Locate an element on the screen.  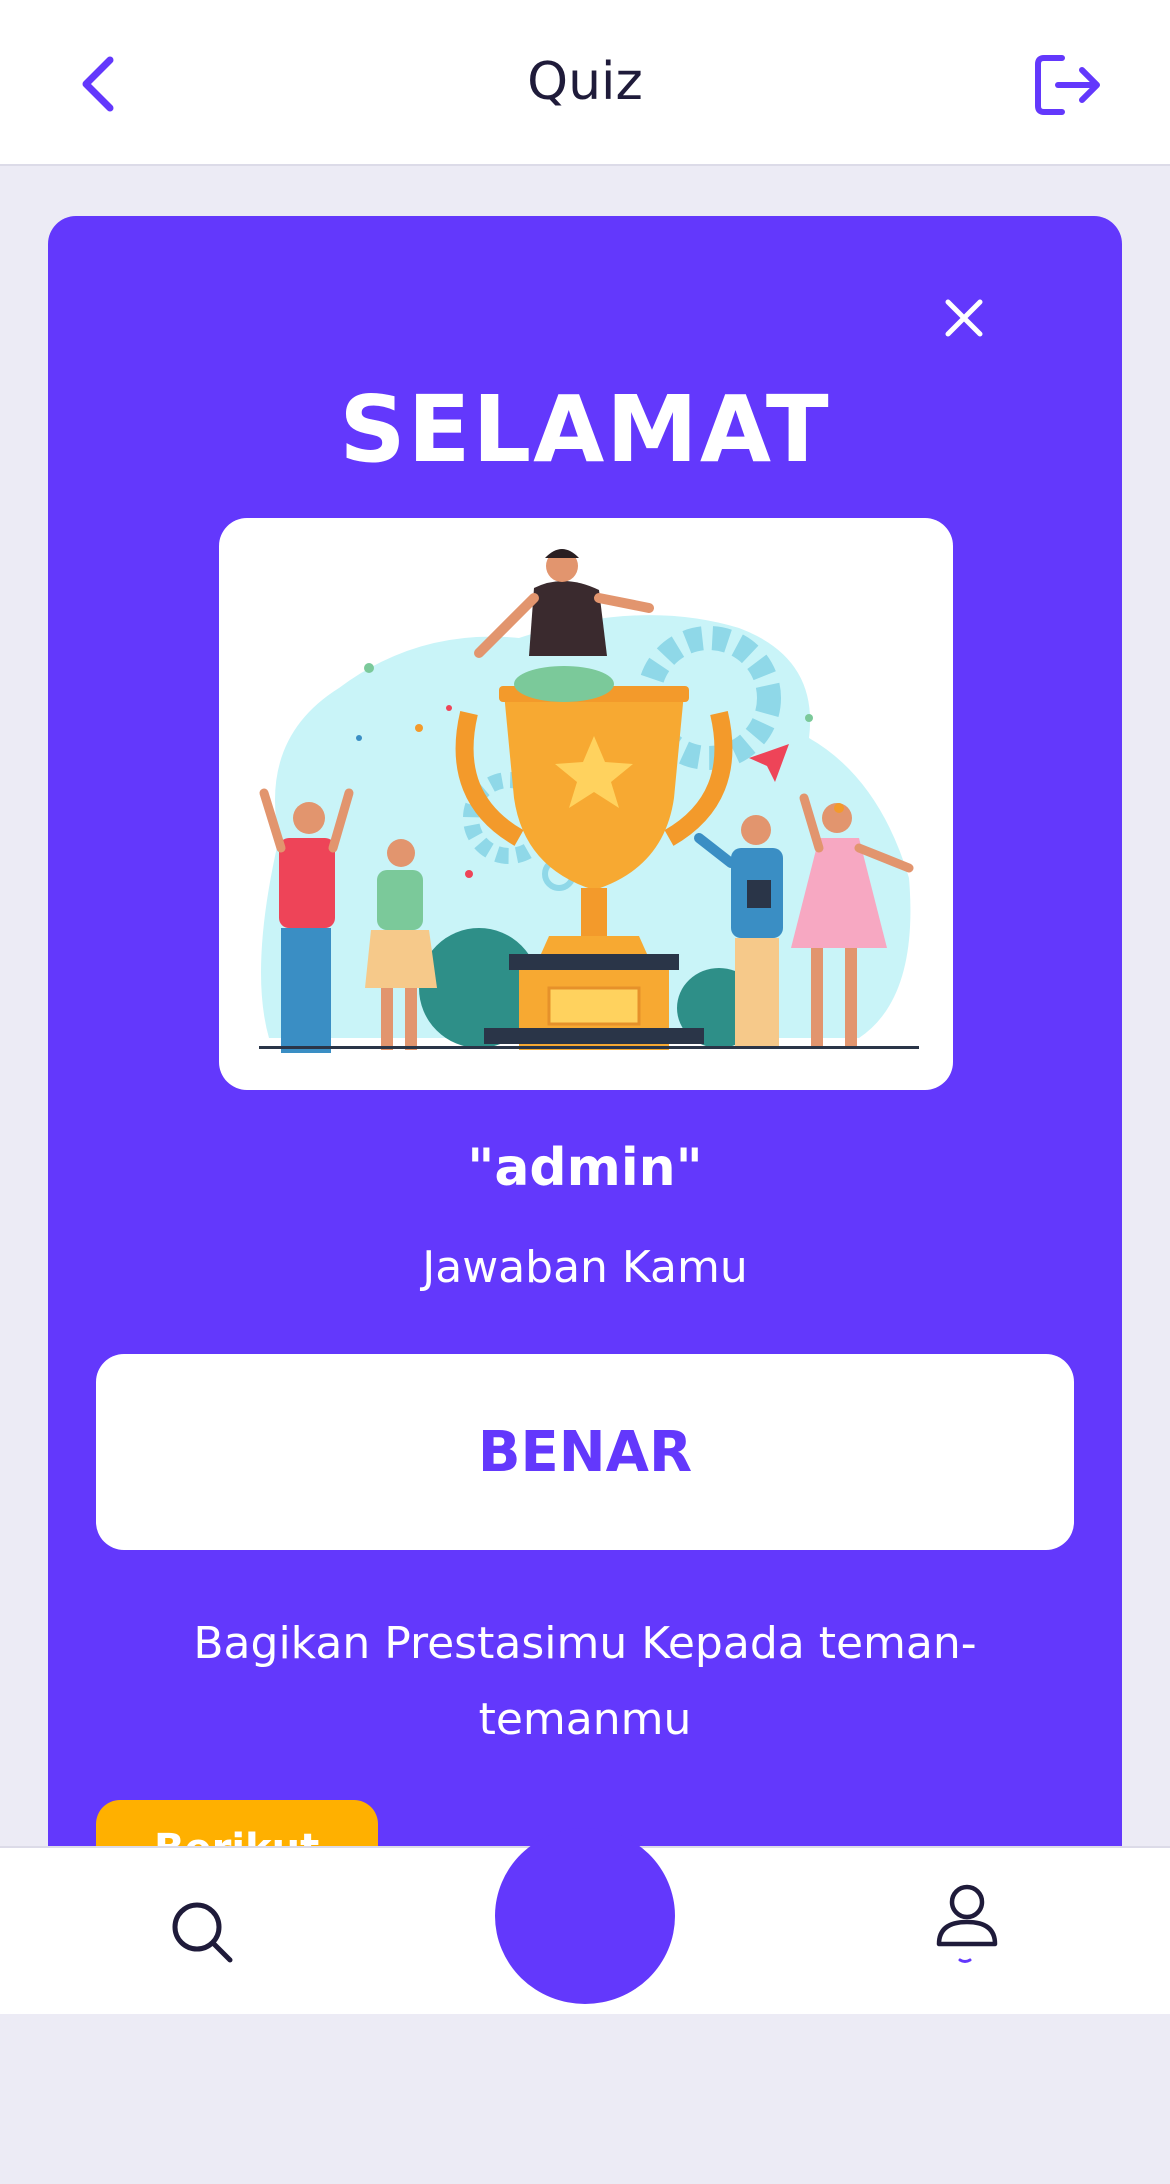
close-button is located at coordinates (964, 318).